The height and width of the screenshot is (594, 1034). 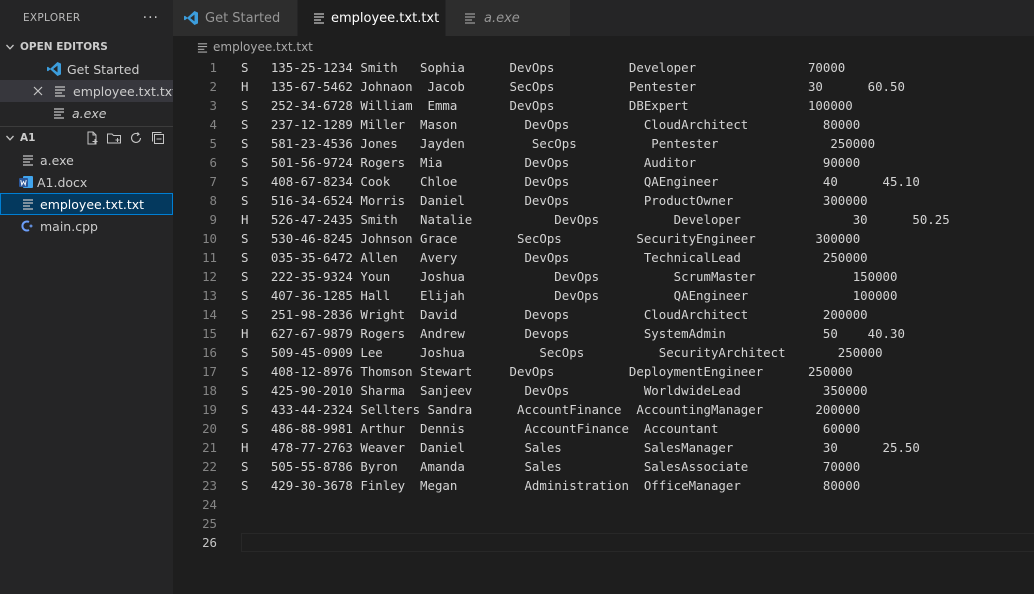 I want to click on tab-employee: employee.txt.txt, so click(x=377, y=18).